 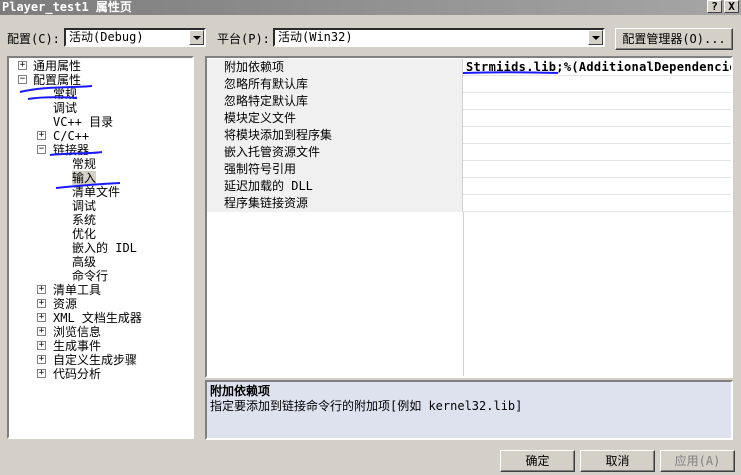 I want to click on tree-item-linker: 链接器, so click(x=71, y=150).